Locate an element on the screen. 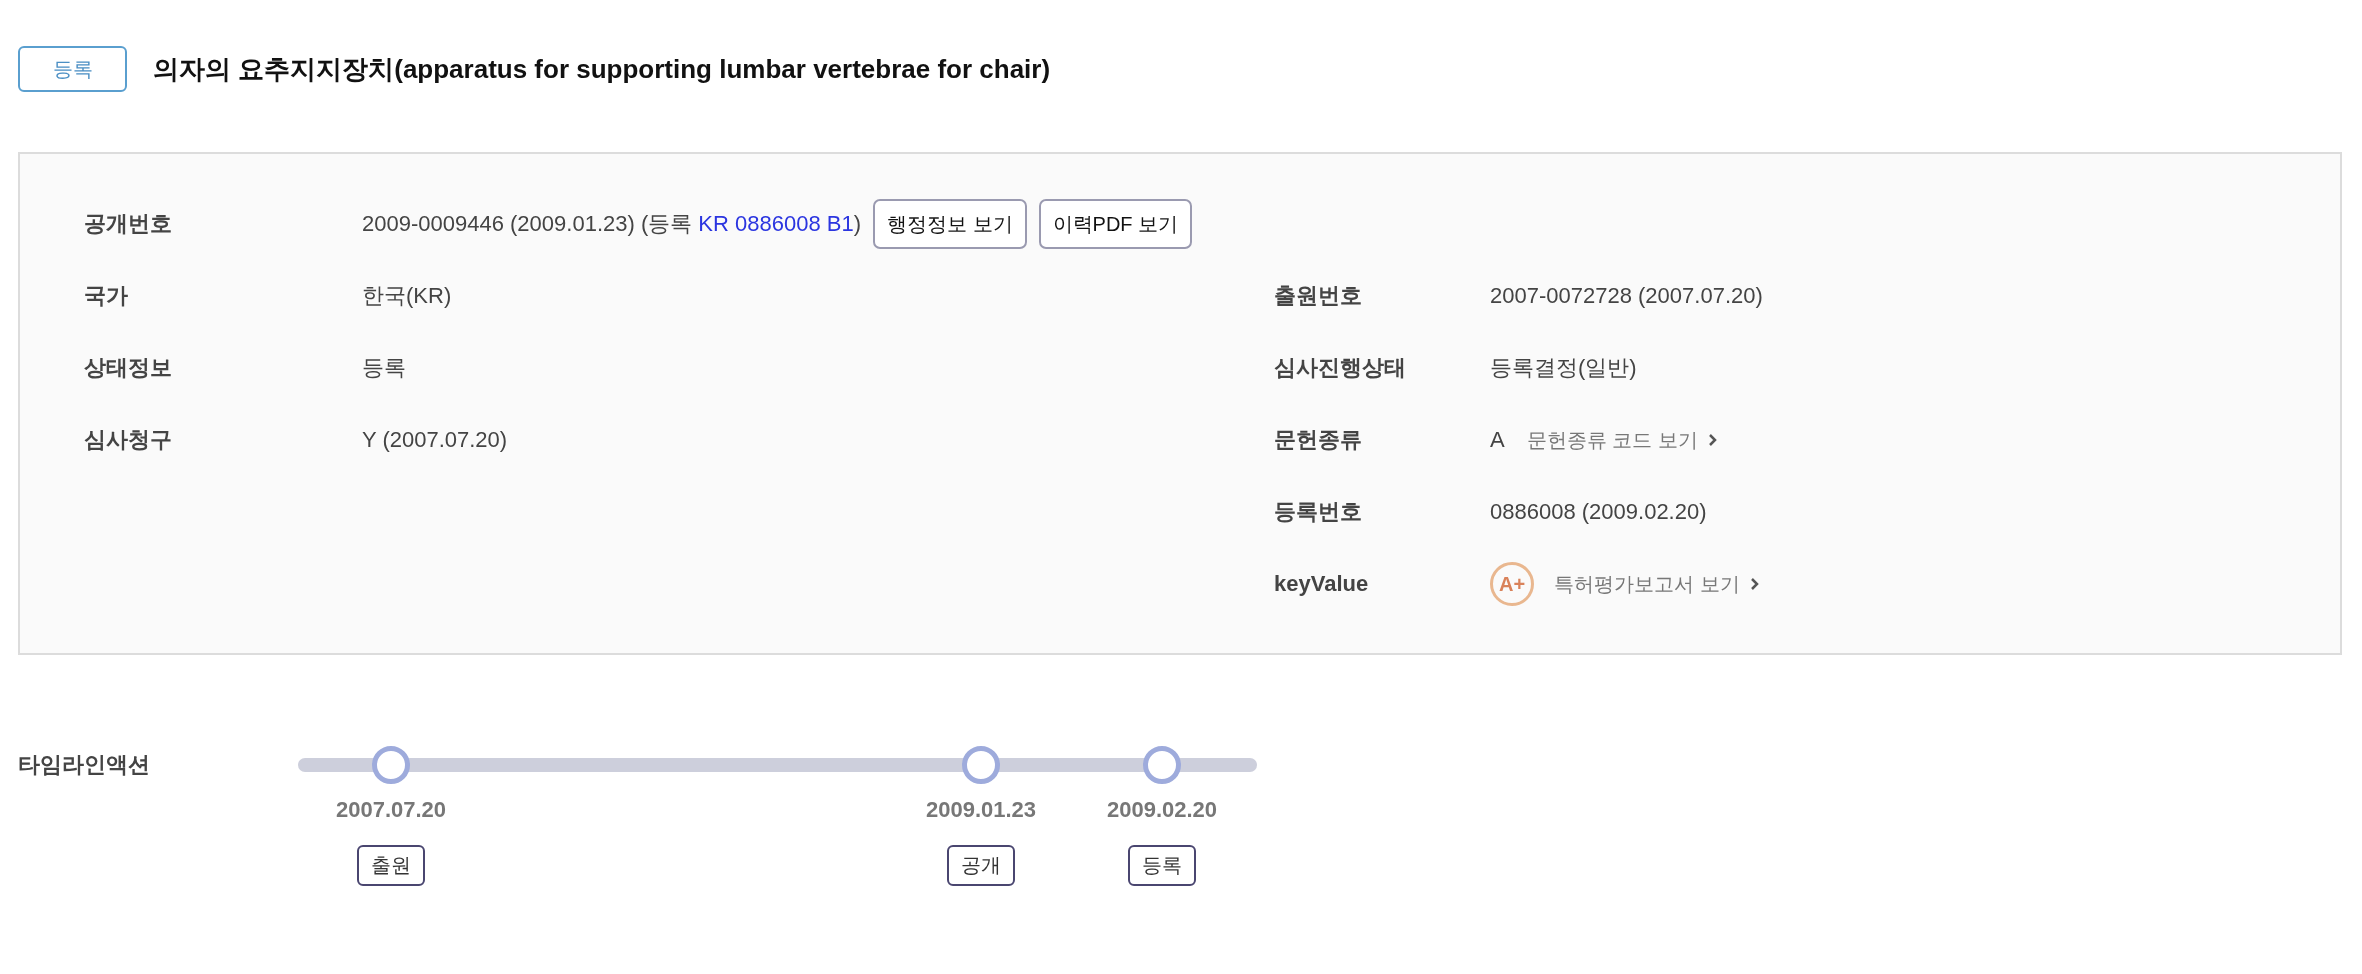 This screenshot has width=2362, height=974. event-tag: 등록 is located at coordinates (1162, 865).